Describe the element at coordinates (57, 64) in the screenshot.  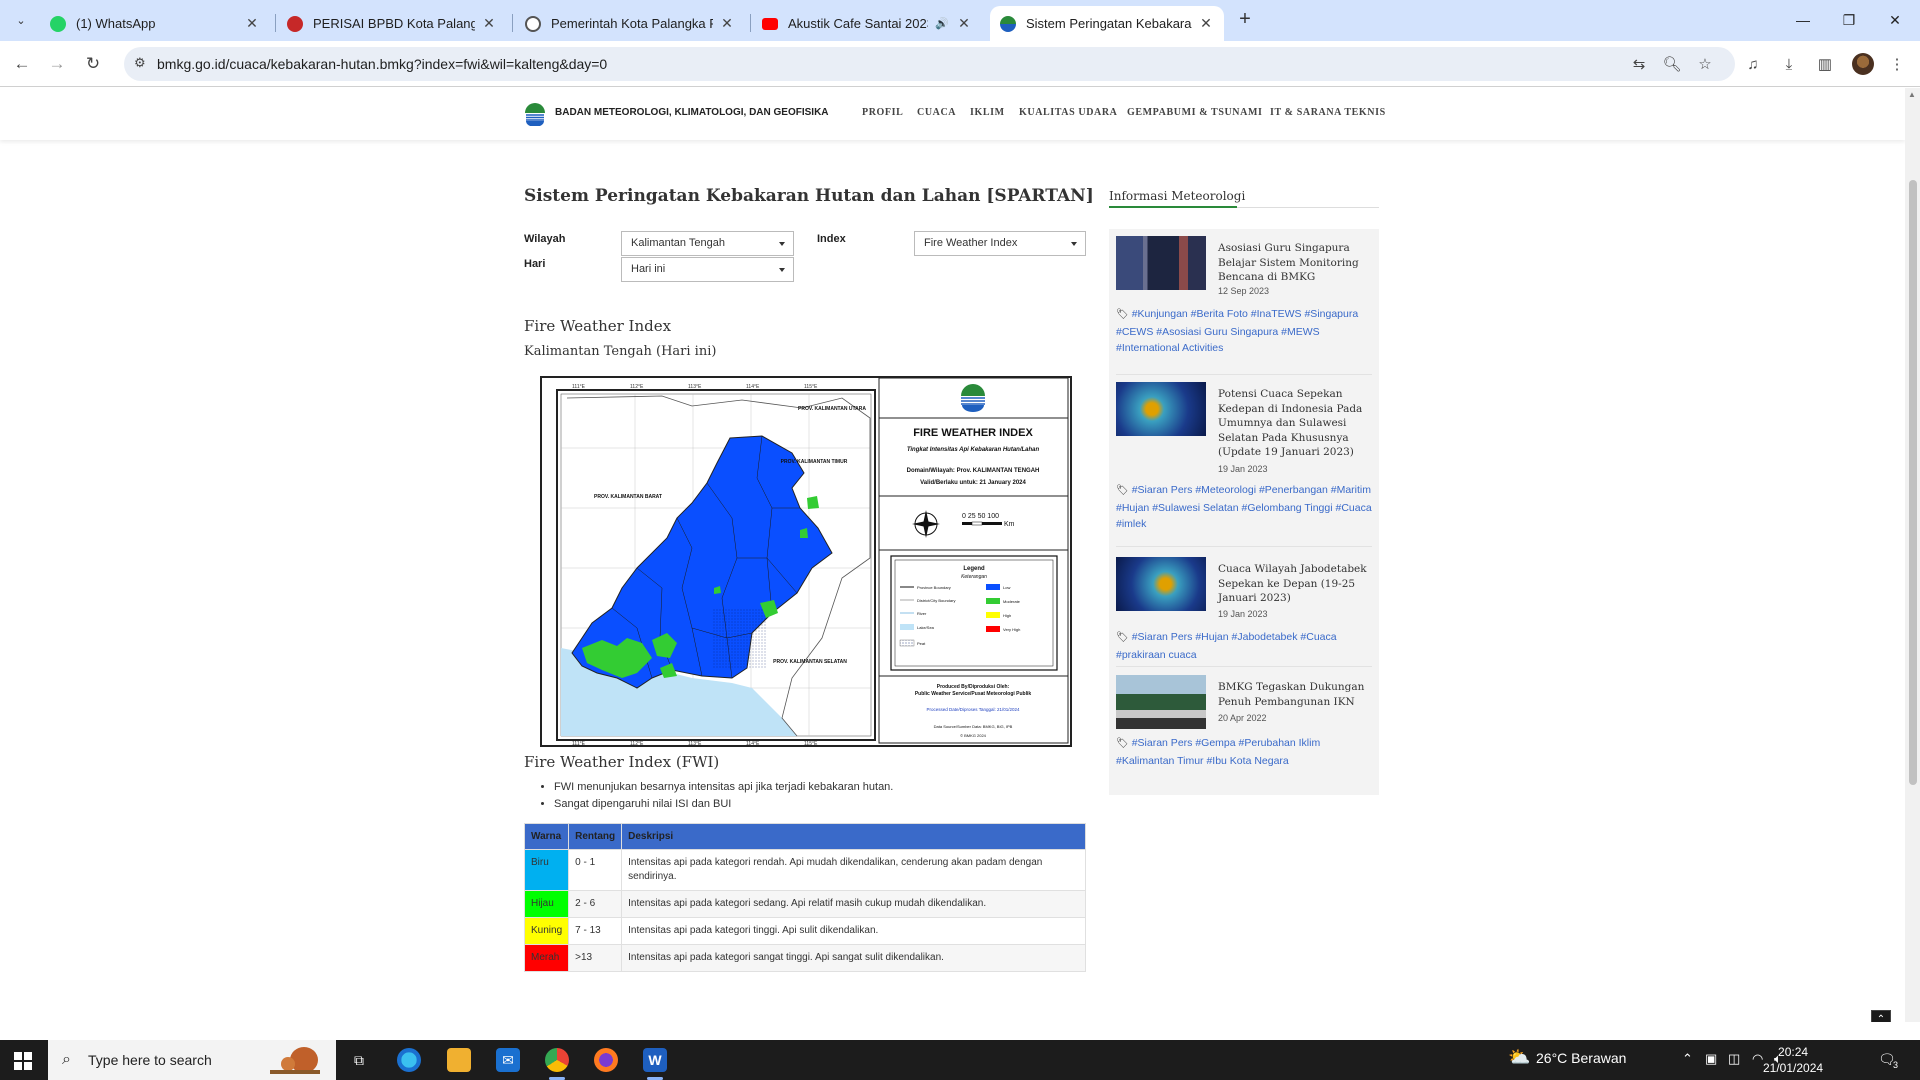
I see `forward-button: →` at that location.